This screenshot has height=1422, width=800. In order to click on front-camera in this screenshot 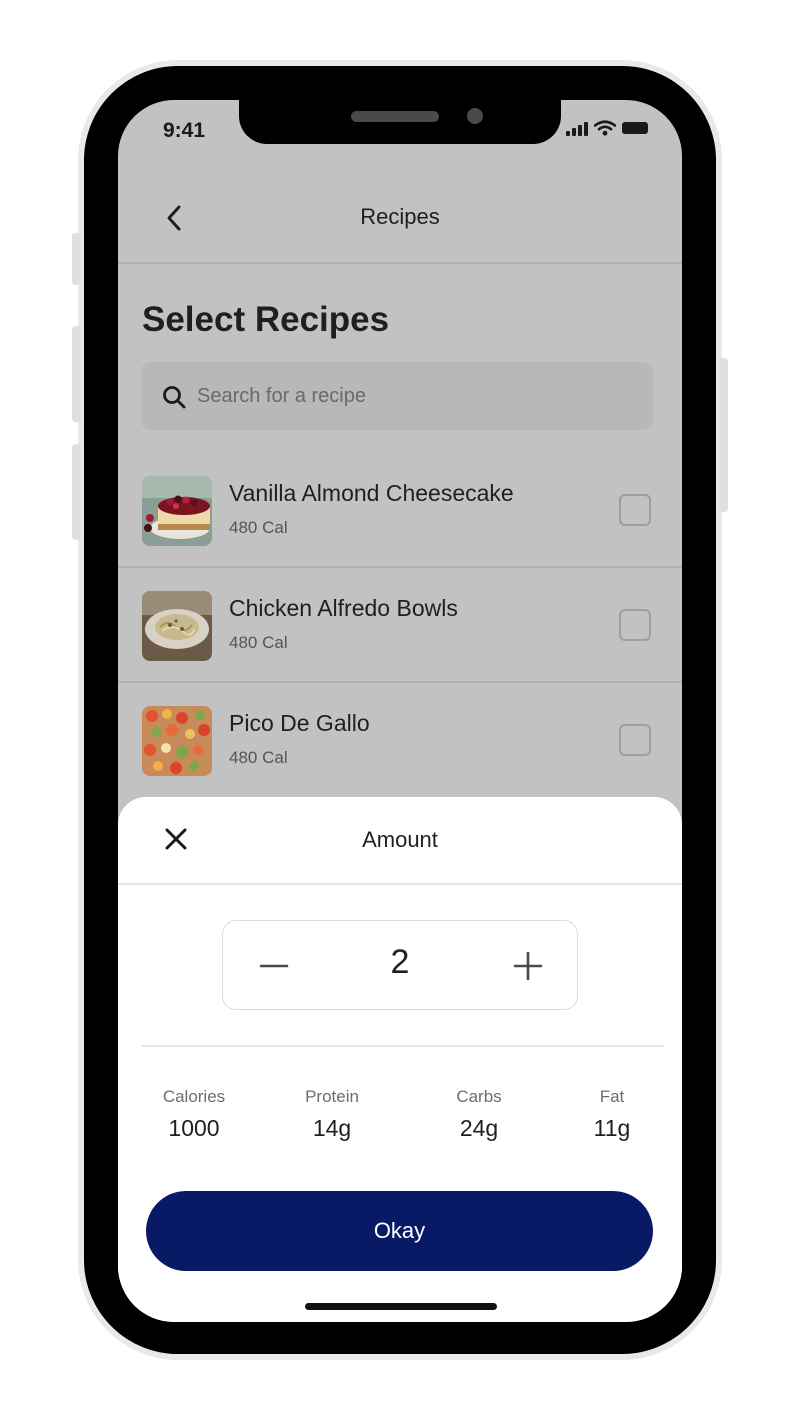, I will do `click(475, 116)`.